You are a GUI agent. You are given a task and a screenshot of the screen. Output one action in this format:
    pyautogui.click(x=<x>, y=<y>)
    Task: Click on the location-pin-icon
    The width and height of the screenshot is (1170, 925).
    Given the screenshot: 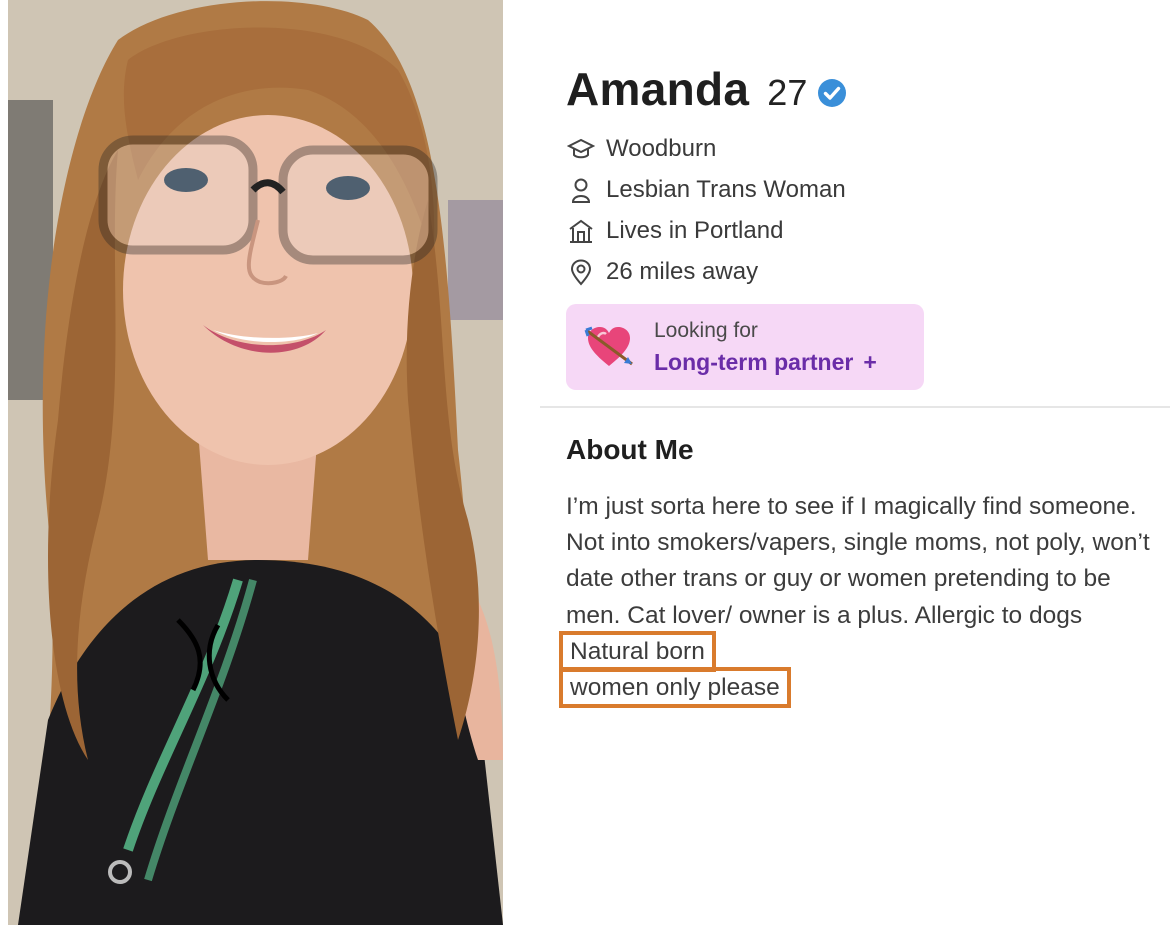 What is the action you would take?
    pyautogui.click(x=581, y=272)
    